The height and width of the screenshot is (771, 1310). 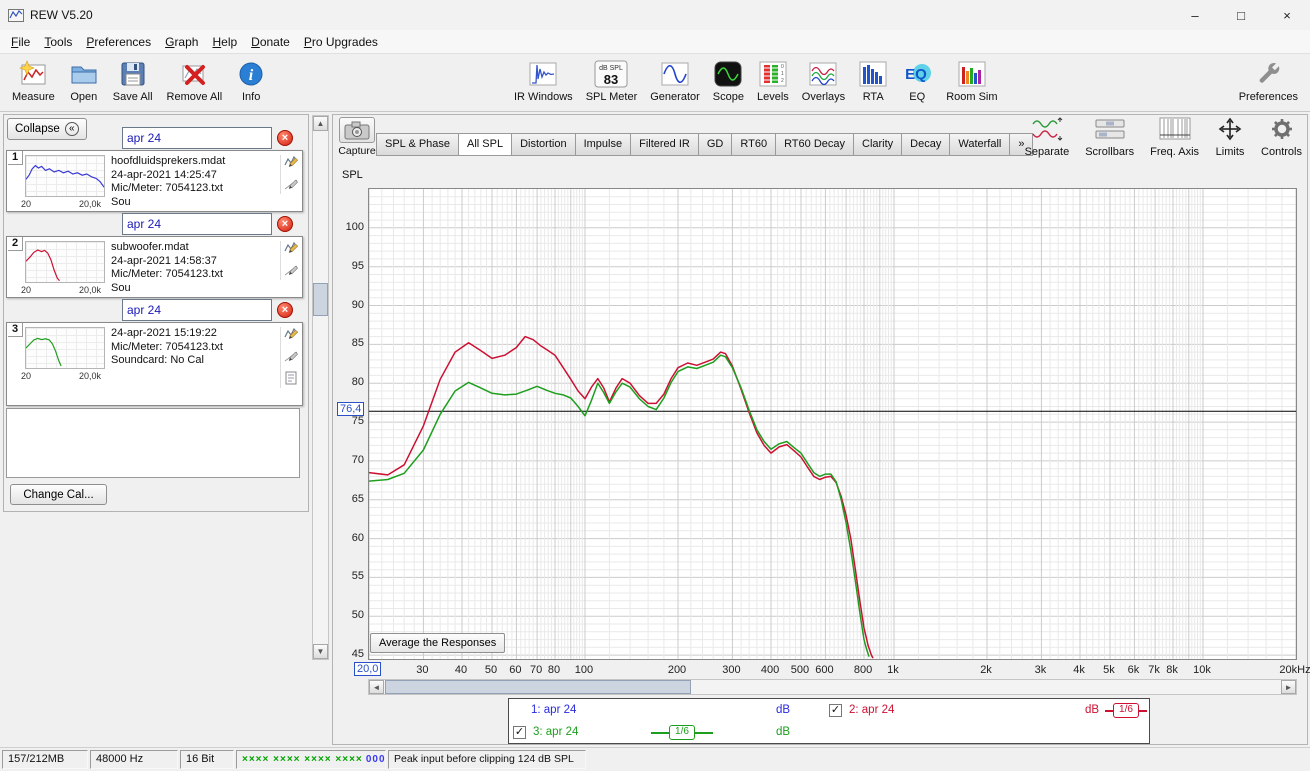 I want to click on notes-area, so click(x=153, y=443).